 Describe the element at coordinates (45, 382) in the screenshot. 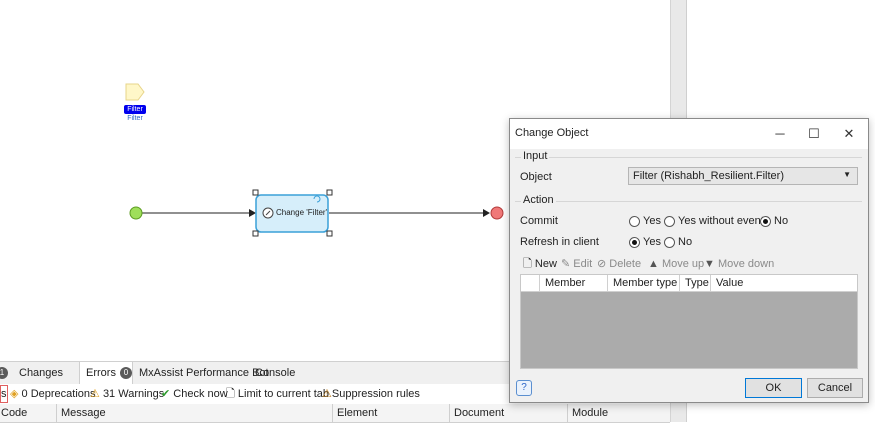

I see `tab-changes: Changes6` at that location.